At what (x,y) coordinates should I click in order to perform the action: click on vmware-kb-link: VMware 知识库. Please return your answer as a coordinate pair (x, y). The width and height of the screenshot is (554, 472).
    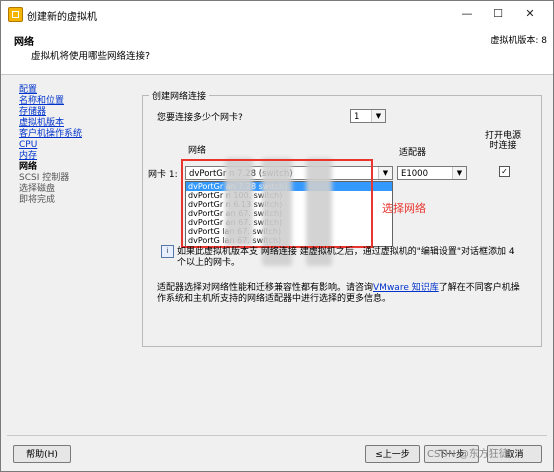
    Looking at the image, I should click on (406, 288).